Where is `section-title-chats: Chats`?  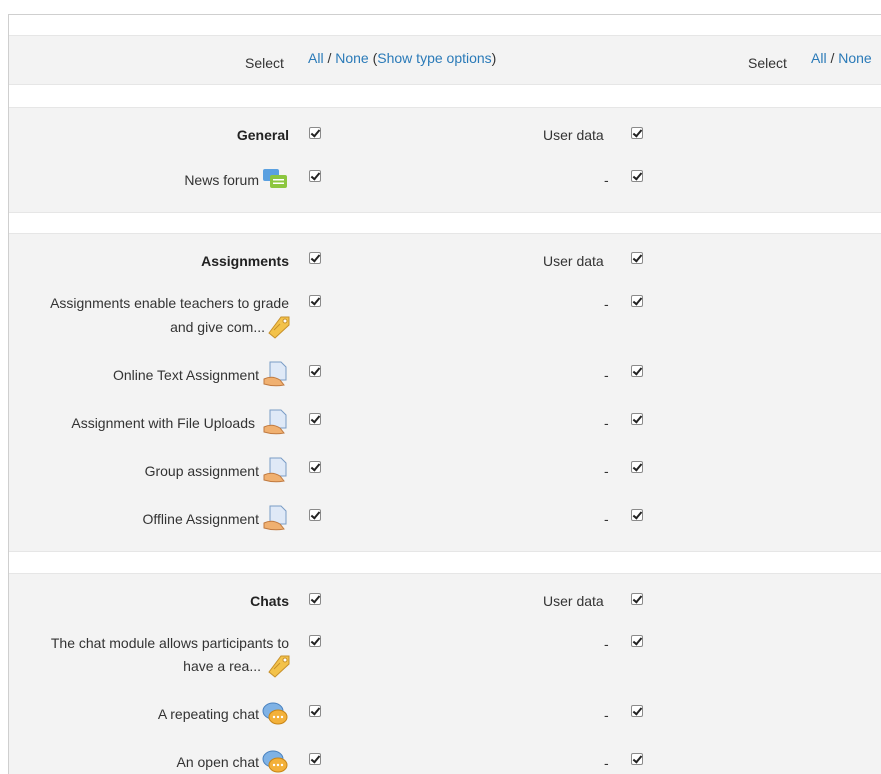 section-title-chats: Chats is located at coordinates (269, 601).